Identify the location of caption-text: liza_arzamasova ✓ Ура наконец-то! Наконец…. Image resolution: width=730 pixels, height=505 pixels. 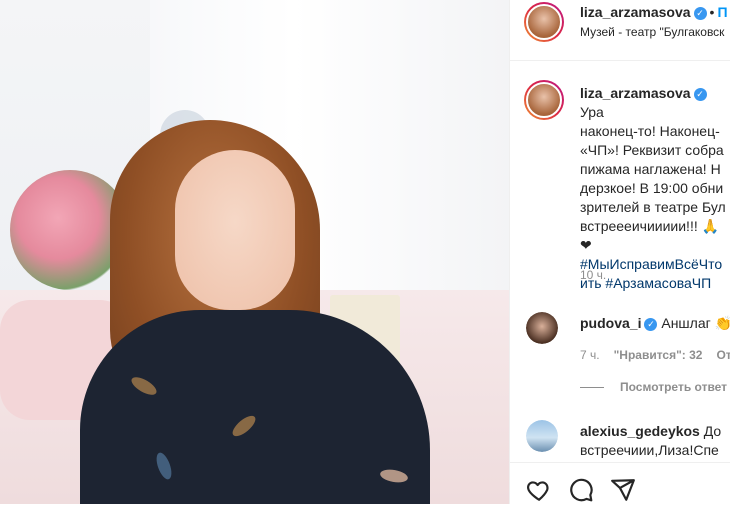
(655, 188).